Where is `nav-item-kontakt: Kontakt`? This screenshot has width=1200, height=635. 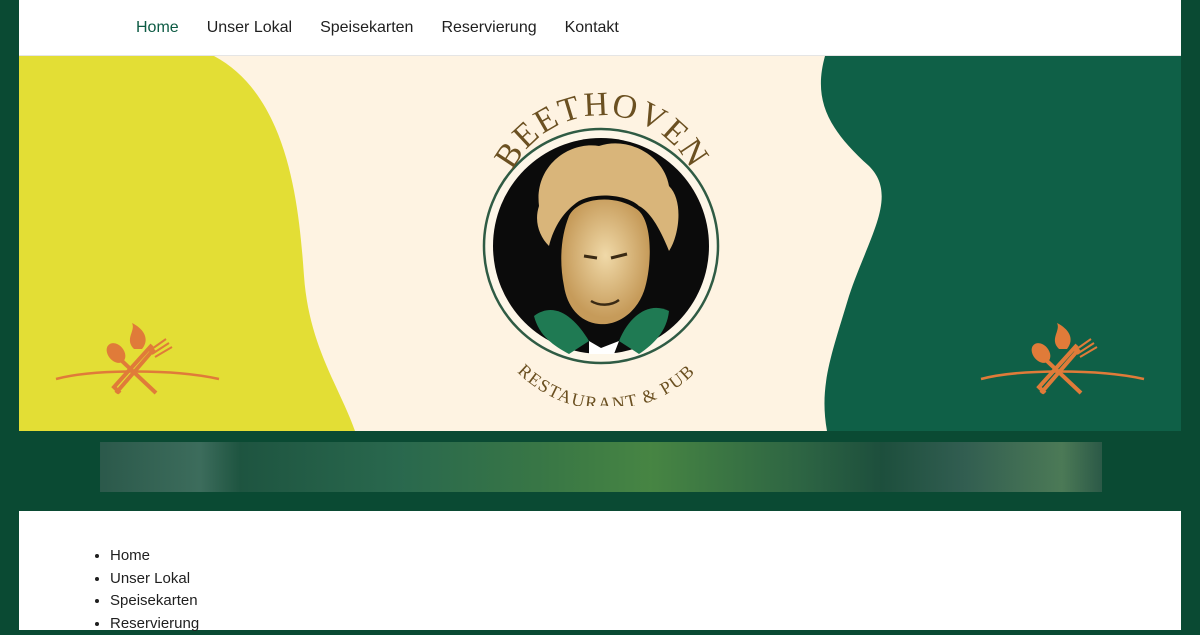
nav-item-kontakt: Kontakt is located at coordinates (592, 28).